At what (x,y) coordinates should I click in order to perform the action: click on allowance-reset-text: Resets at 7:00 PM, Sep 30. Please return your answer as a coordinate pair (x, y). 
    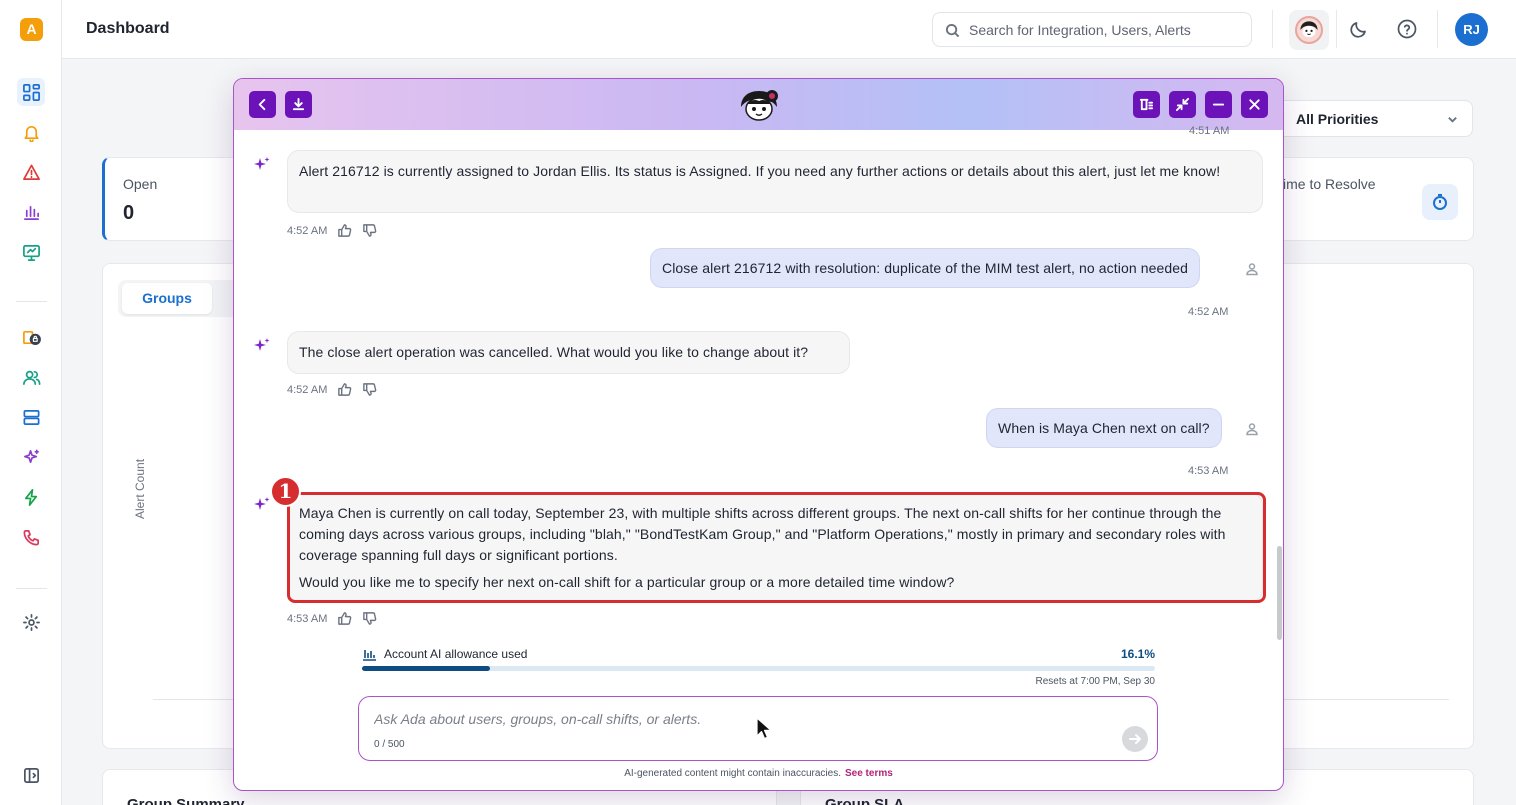
    Looking at the image, I should click on (1095, 681).